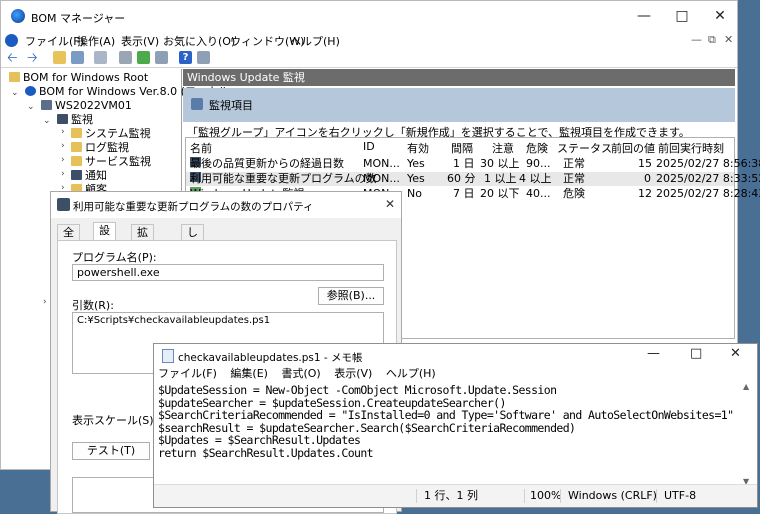  What do you see at coordinates (464, 193) in the screenshot?
I see `row-interval: 7 日` at bounding box center [464, 193].